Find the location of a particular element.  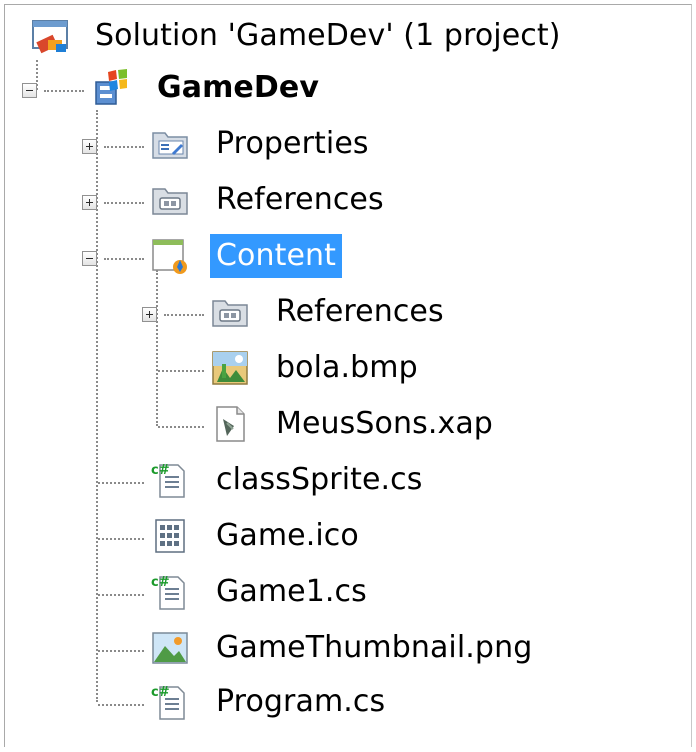

tree-node-label: GameThumbnail.png is located at coordinates (374, 647).